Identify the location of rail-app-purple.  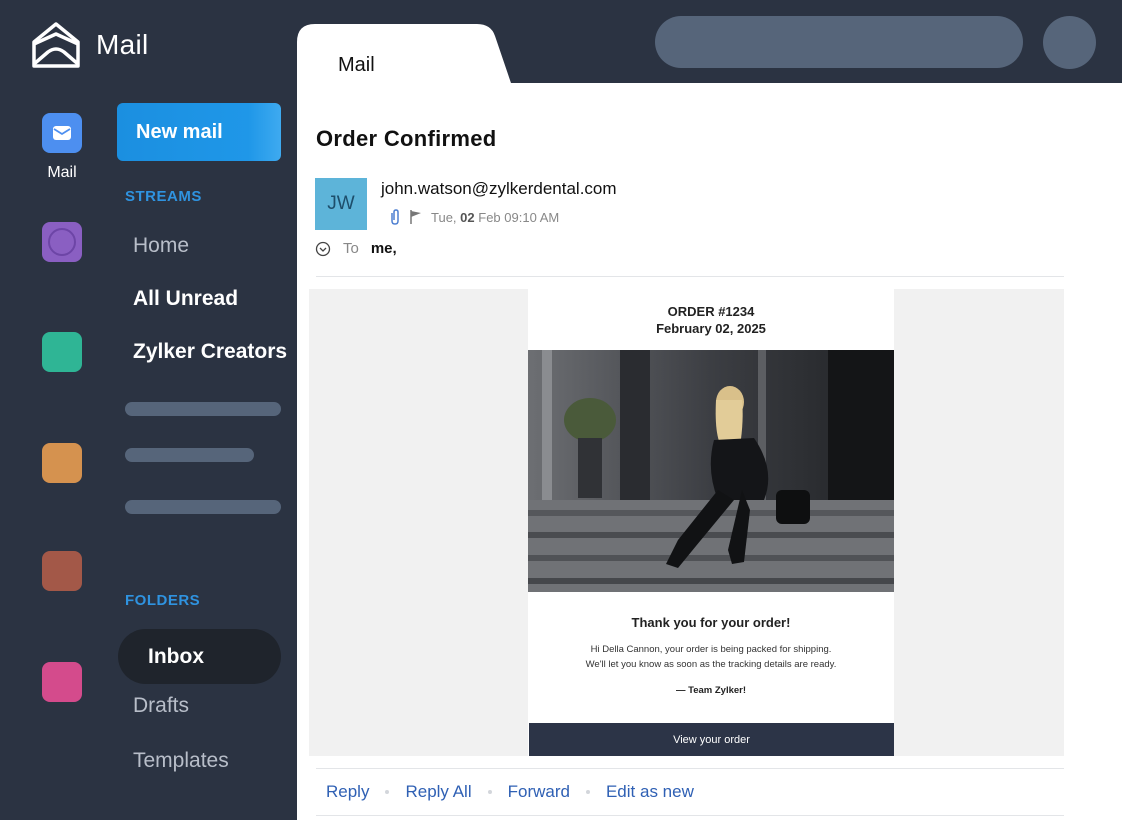
(62, 242).